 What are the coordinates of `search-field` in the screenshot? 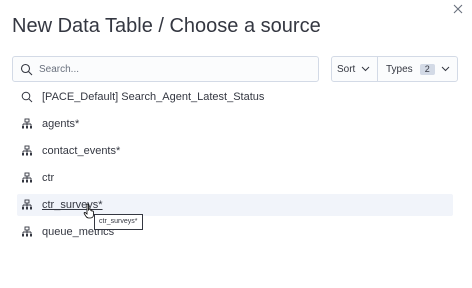 It's located at (165, 69).